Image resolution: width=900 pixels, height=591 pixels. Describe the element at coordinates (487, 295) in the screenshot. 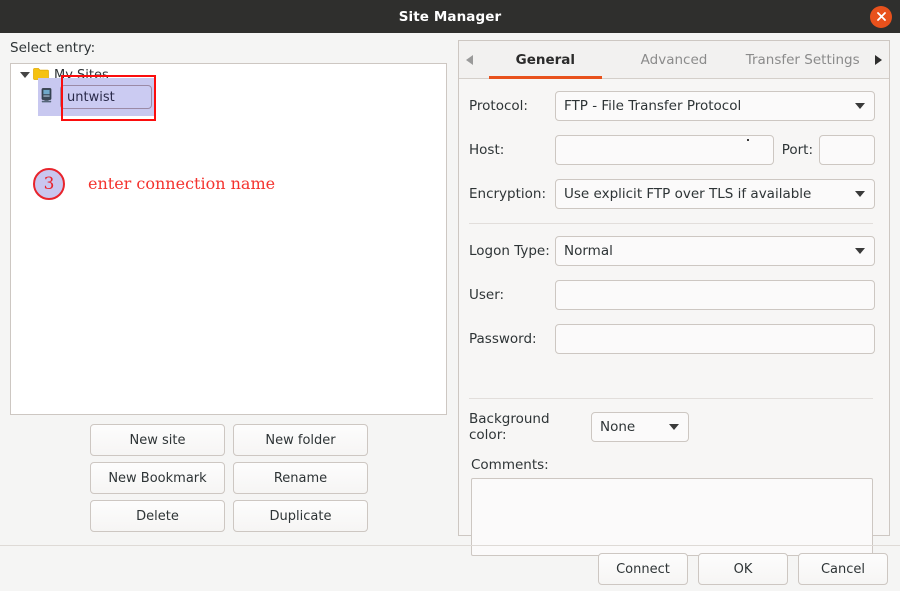

I see `user-label: User:` at that location.